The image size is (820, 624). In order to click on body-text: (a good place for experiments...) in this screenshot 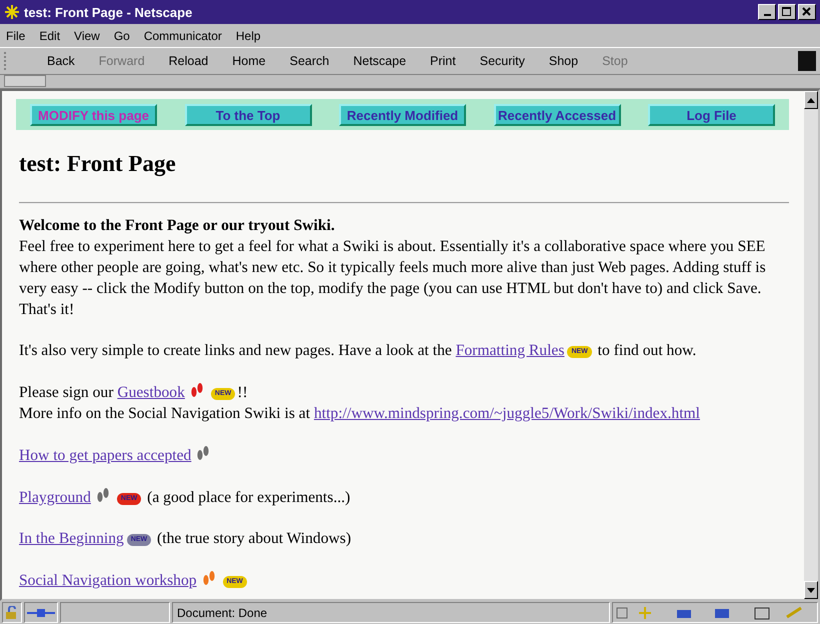, I will do `click(248, 497)`.